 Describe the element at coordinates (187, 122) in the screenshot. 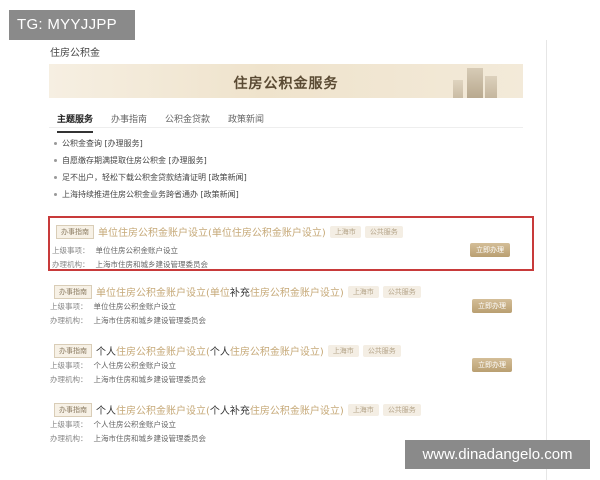

I see `tab-loans: 公积金贷款` at that location.